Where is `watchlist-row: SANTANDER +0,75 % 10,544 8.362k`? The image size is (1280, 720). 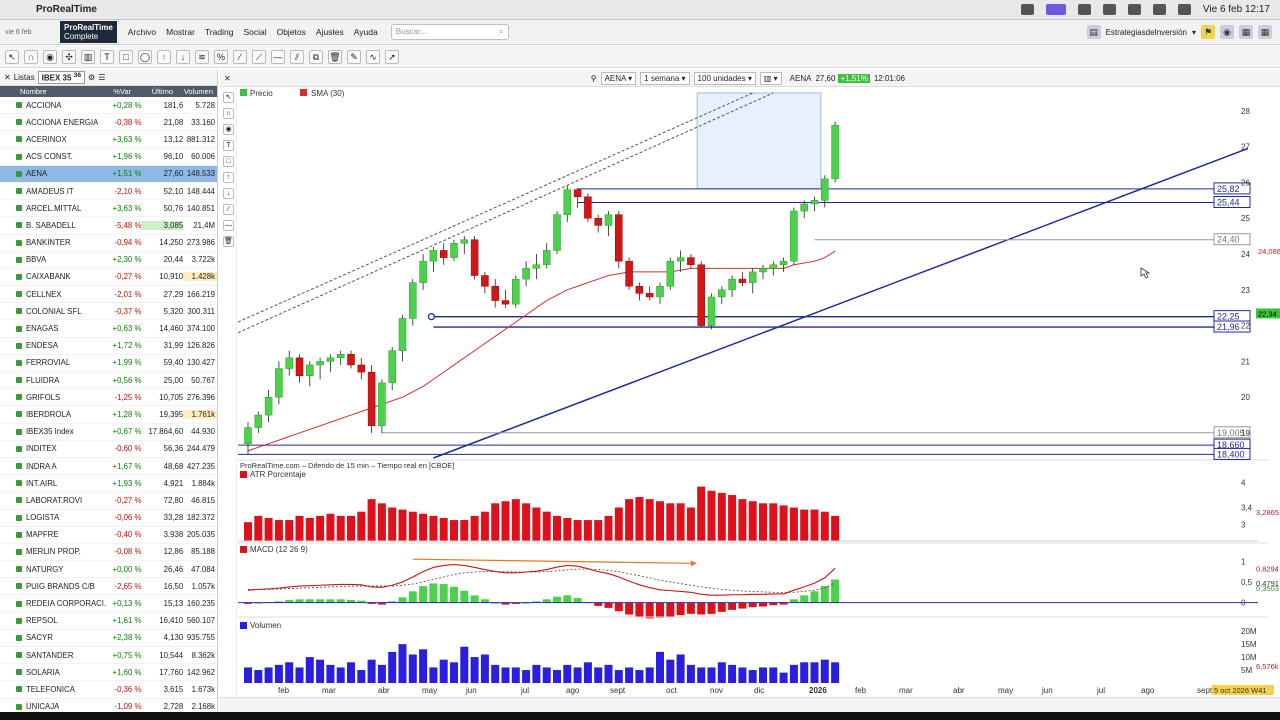
watchlist-row: SANTANDER +0,75 % 10,544 8.362k is located at coordinates (108, 656).